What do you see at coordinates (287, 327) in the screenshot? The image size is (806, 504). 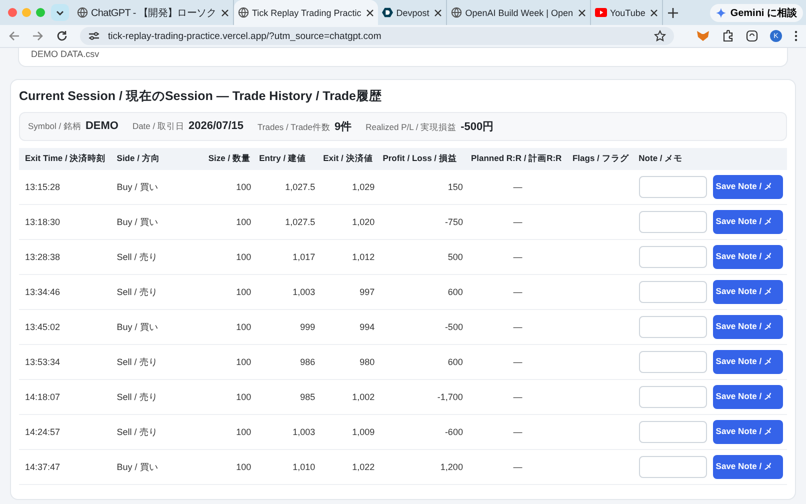 I see `table-cell: 999` at bounding box center [287, 327].